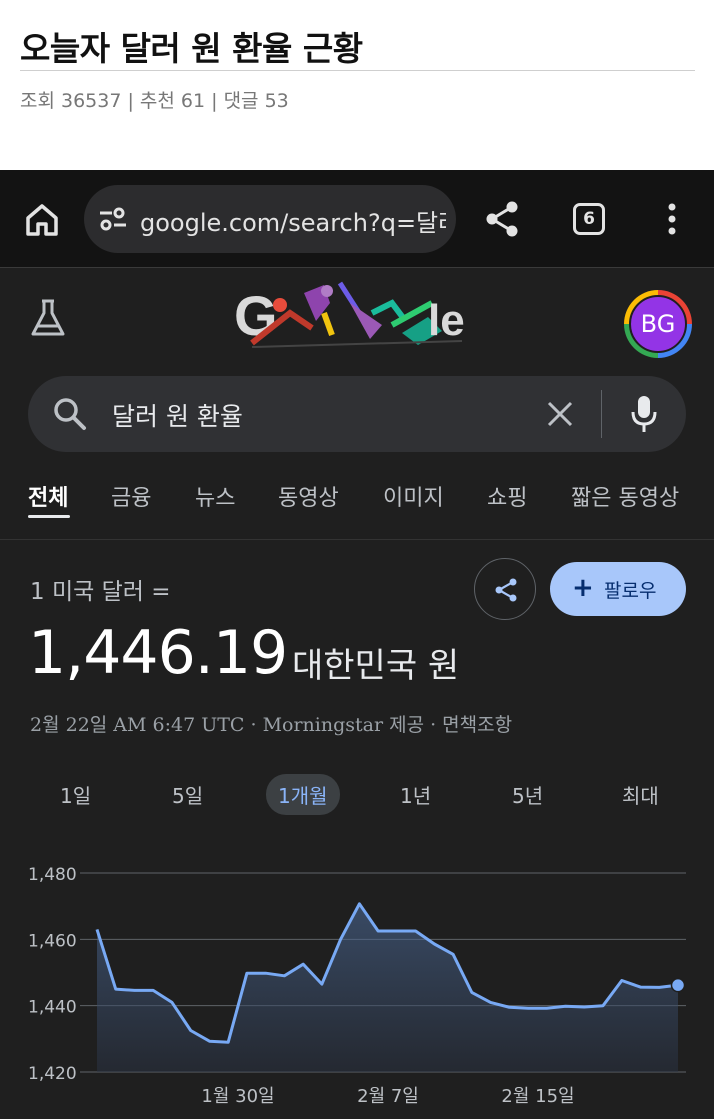  Describe the element at coordinates (42, 220) in the screenshot. I see `home-icon` at that location.